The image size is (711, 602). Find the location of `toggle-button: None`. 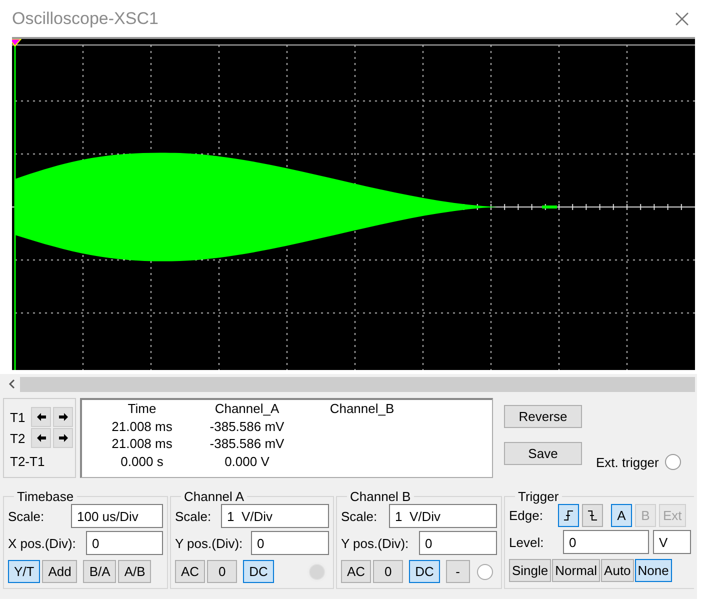

toggle-button: None is located at coordinates (653, 570).